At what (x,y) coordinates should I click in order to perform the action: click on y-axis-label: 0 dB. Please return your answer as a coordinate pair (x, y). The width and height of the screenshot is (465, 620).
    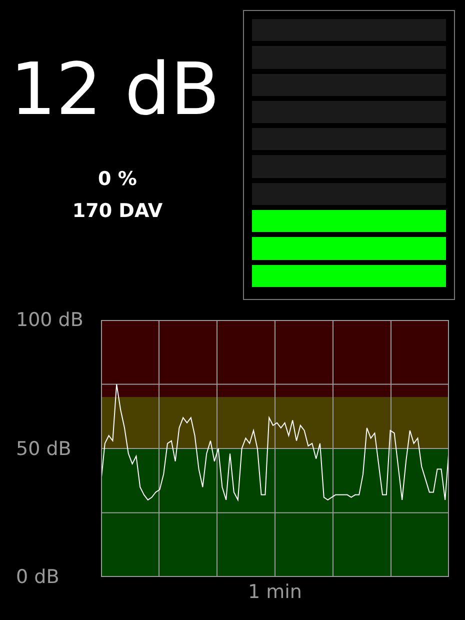
    Looking at the image, I should click on (38, 577).